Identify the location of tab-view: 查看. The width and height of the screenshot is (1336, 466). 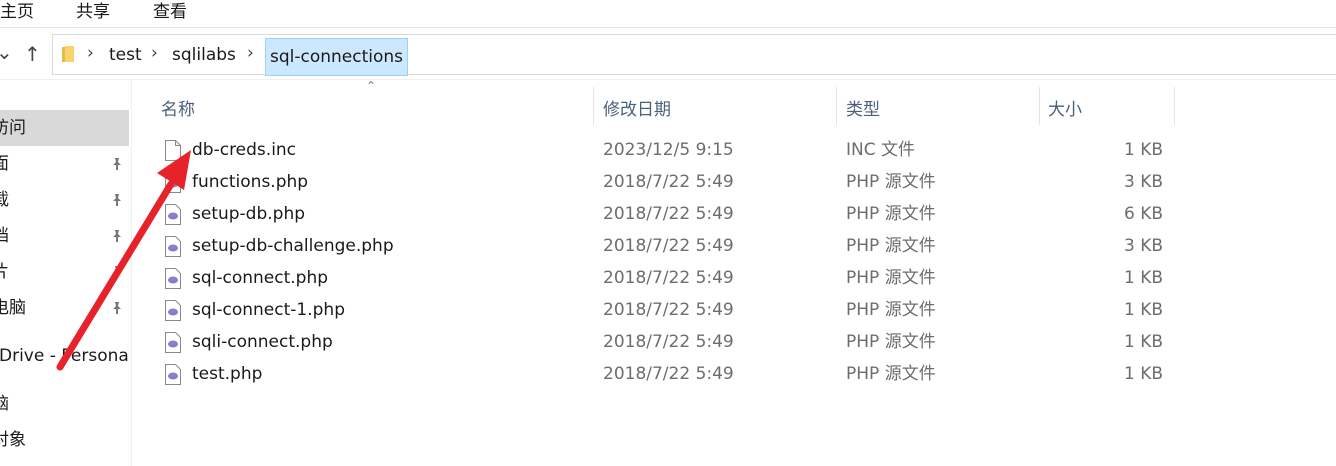
(170, 11).